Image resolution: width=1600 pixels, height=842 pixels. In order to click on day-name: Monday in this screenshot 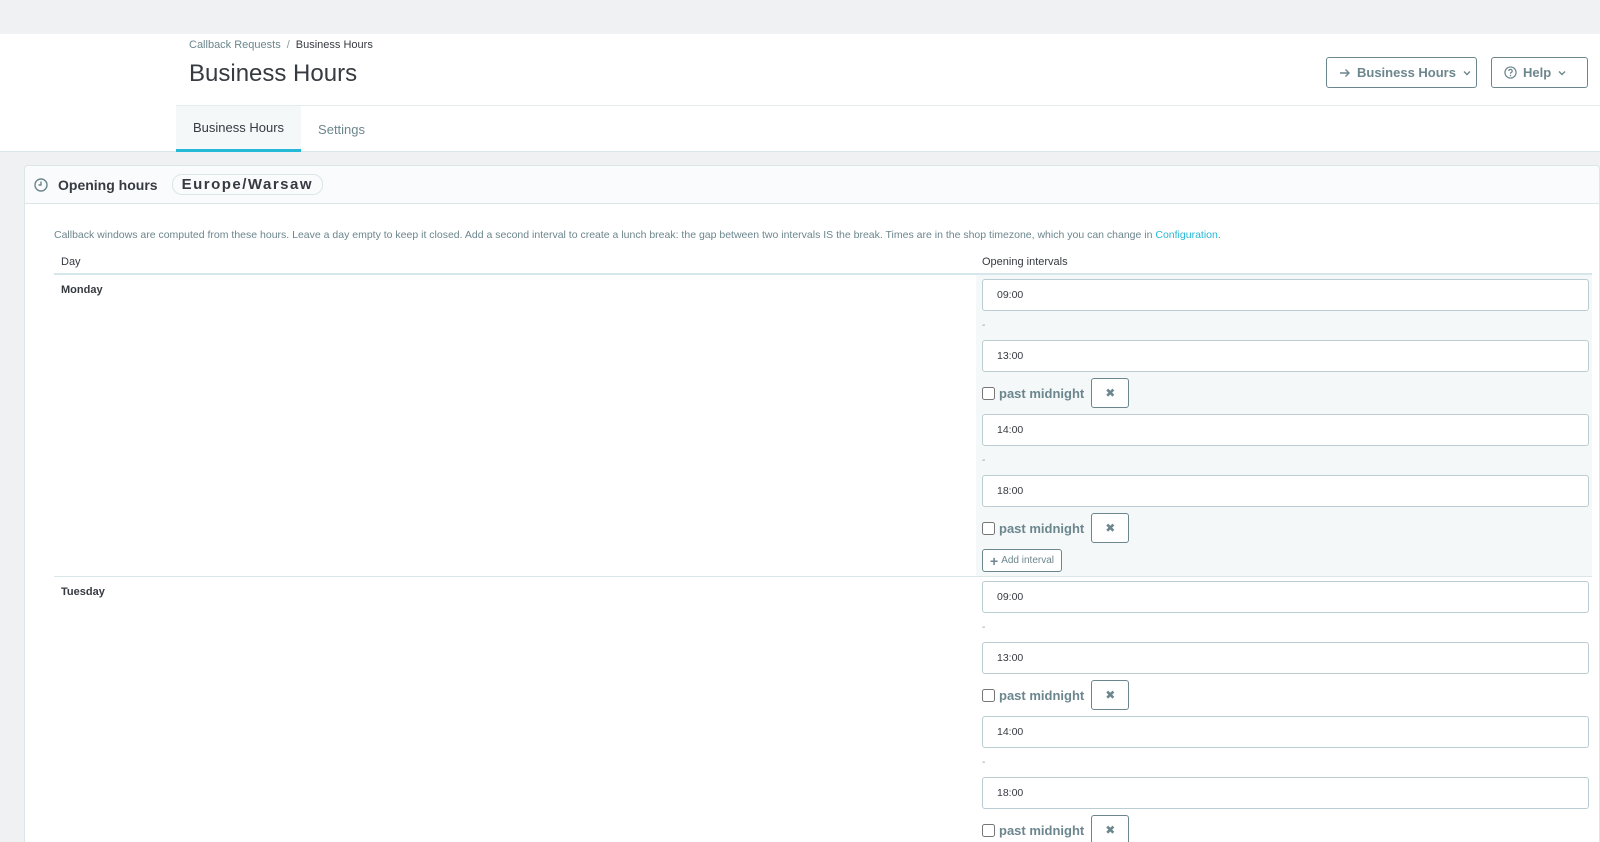, I will do `click(82, 290)`.